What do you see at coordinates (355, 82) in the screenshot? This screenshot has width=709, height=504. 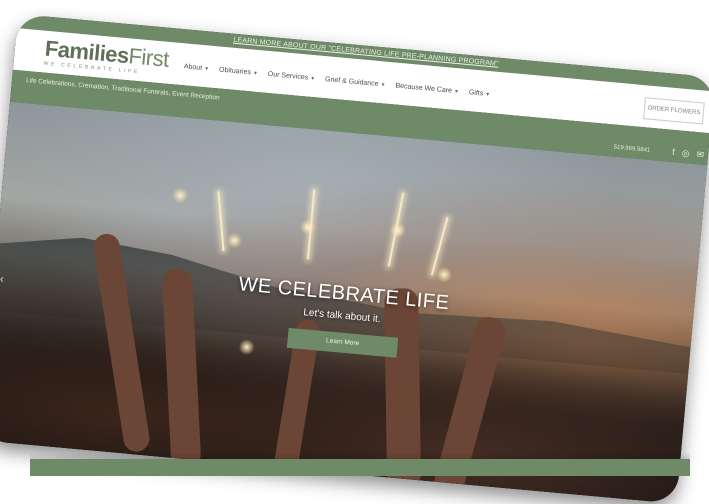 I see `nav-item-grief-guidance: Grief & Guidance ▾` at bounding box center [355, 82].